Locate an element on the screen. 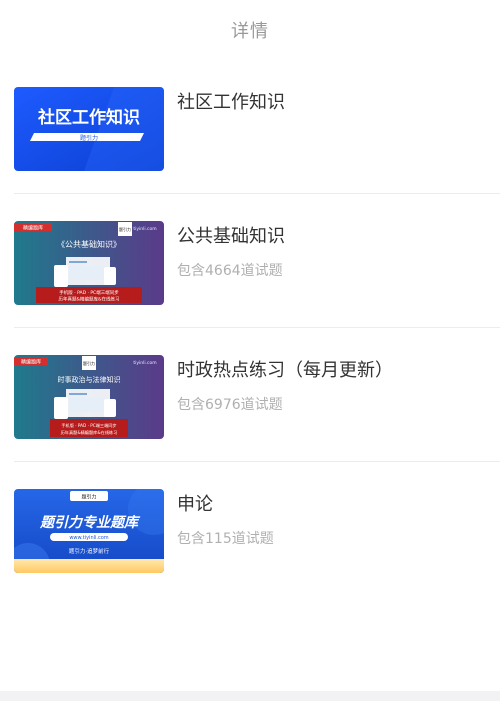  item-question-count: 包含6976道试题 is located at coordinates (230, 405).